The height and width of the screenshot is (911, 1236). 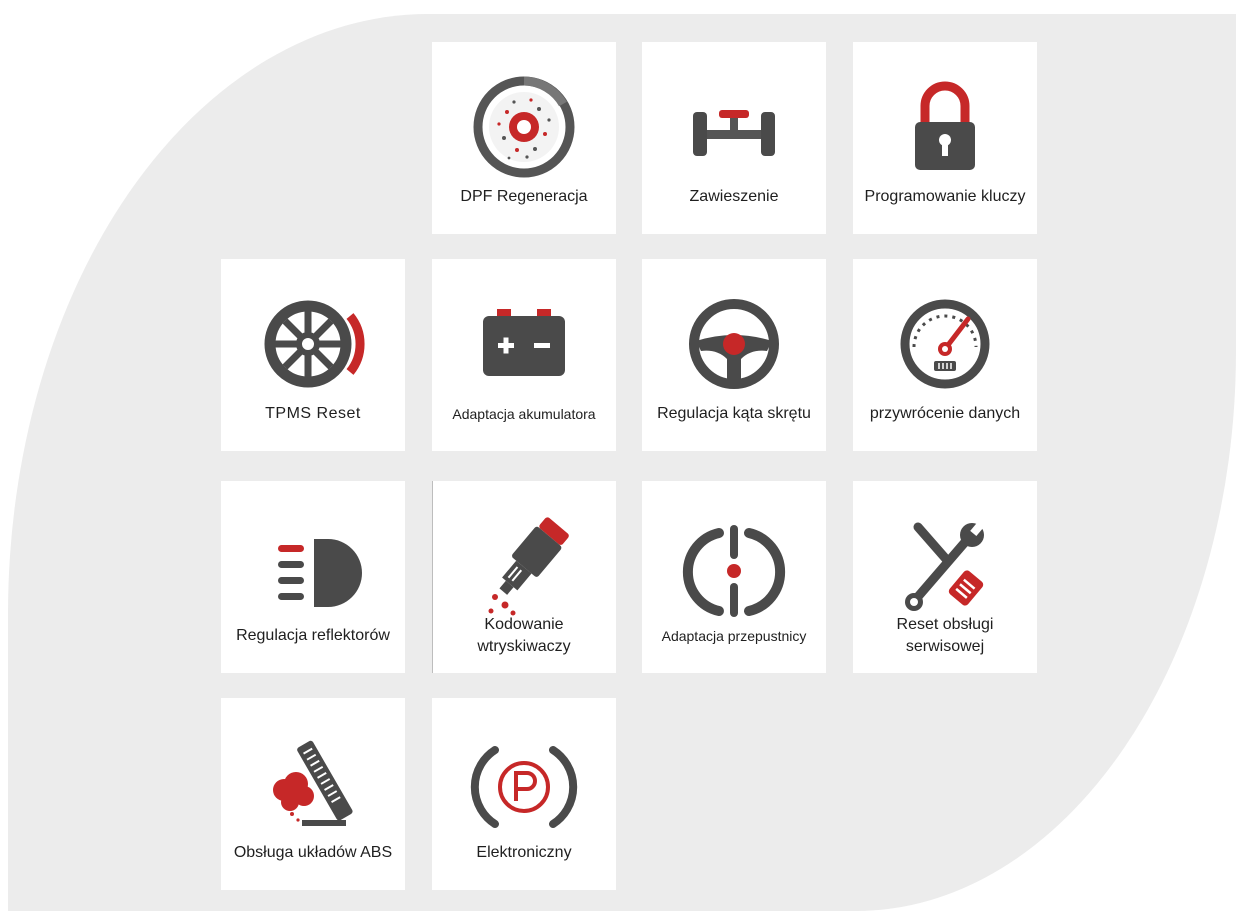 What do you see at coordinates (734, 577) in the screenshot?
I see `tile-throttle-adaptation: Adaptacja przepustnicy` at bounding box center [734, 577].